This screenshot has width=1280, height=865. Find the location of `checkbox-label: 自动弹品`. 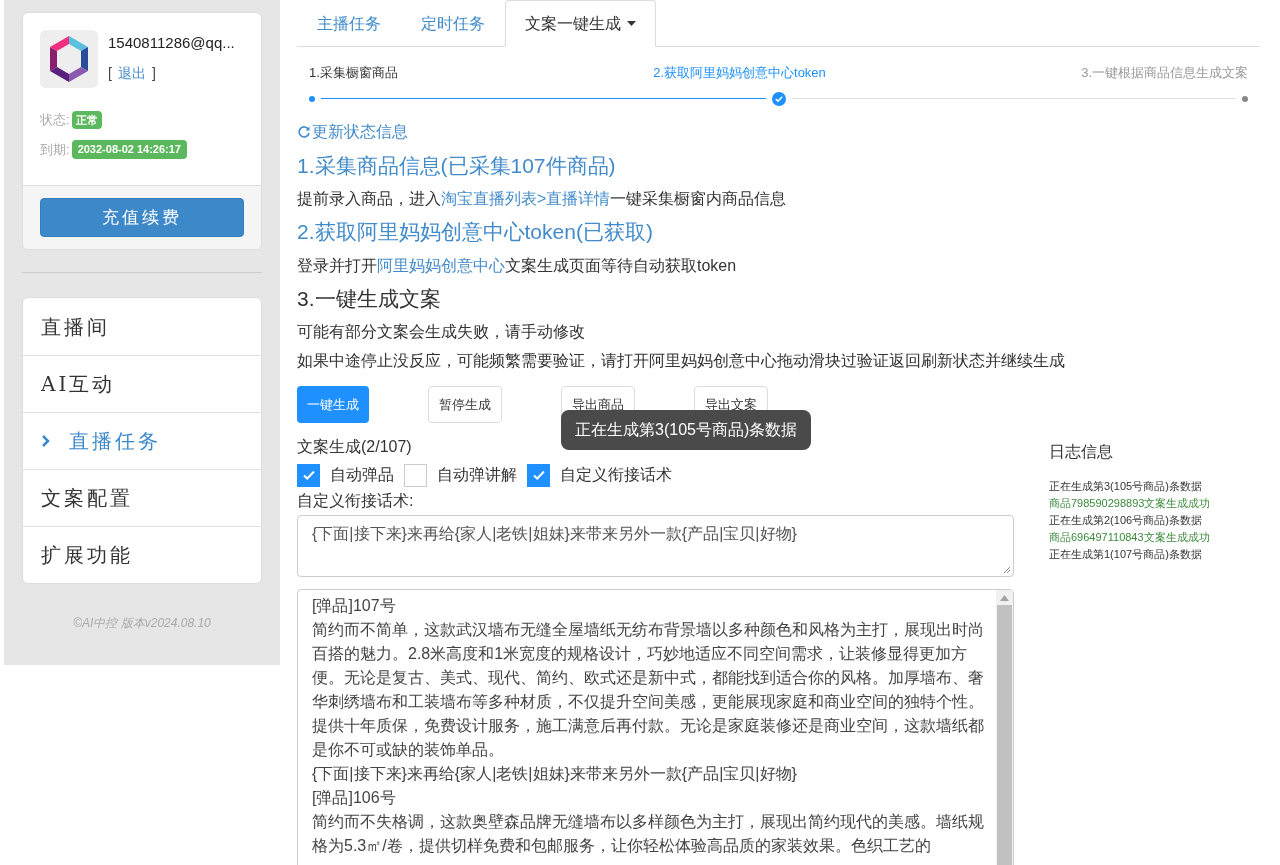

checkbox-label: 自动弹品 is located at coordinates (362, 475).